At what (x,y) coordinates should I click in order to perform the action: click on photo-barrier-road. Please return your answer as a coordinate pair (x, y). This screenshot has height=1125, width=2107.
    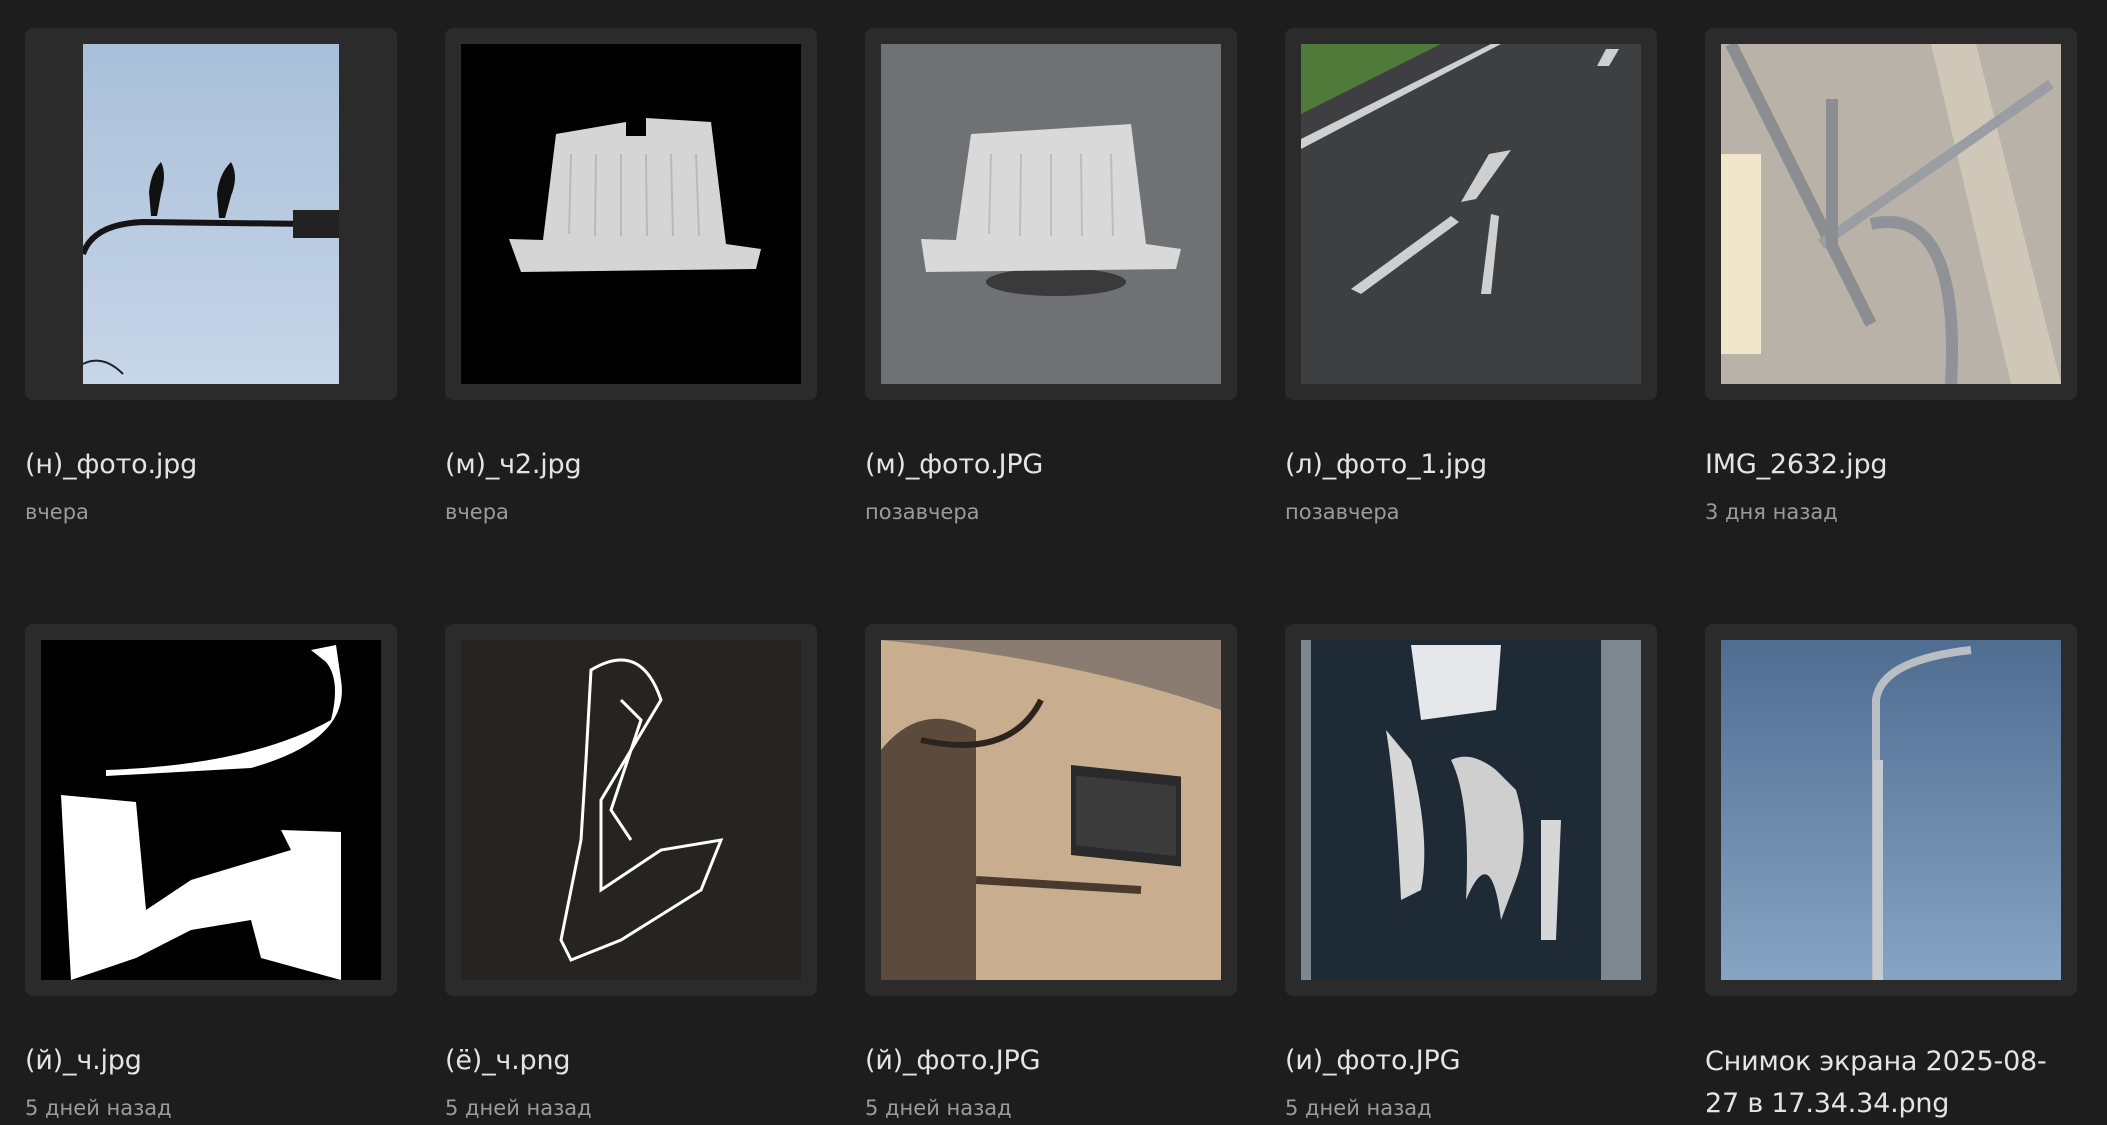
    Looking at the image, I should click on (1051, 214).